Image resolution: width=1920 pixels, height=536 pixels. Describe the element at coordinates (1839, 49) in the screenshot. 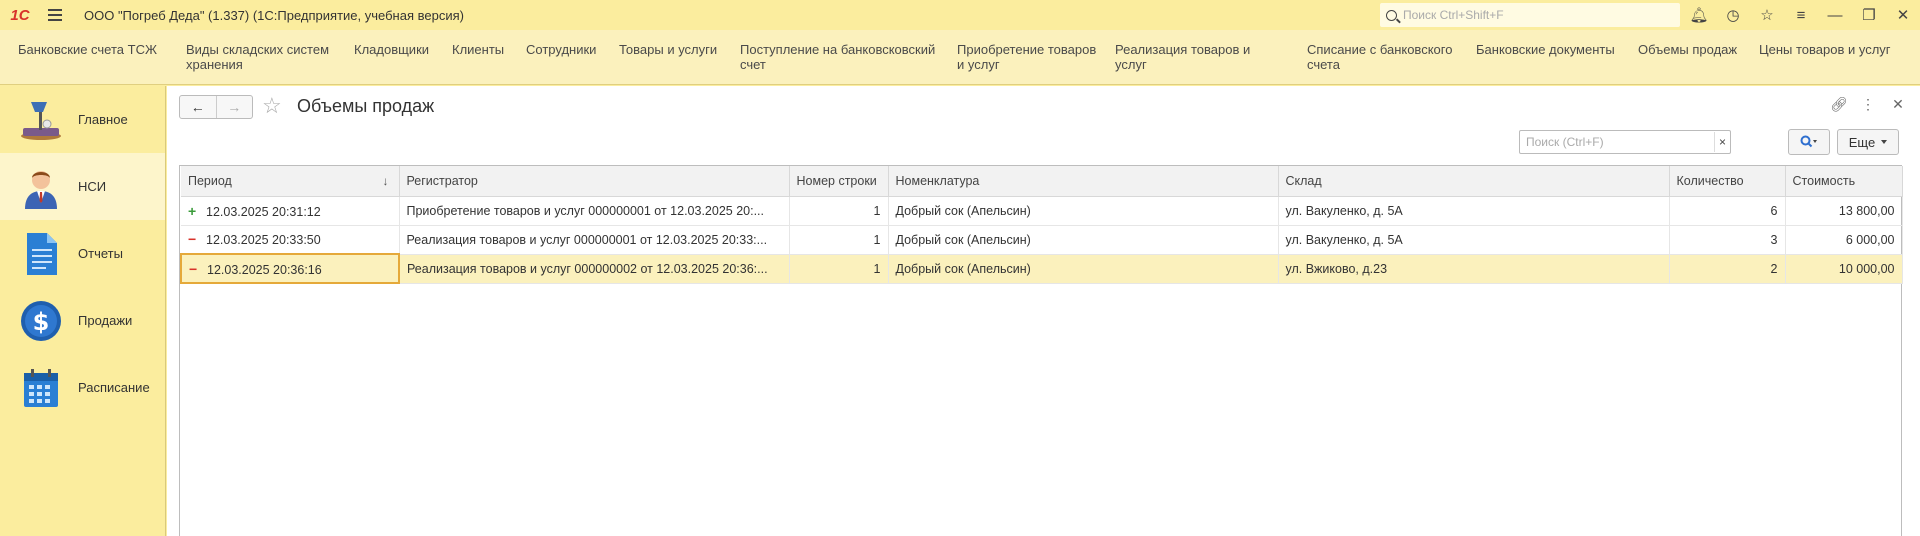

I see `menu-item-prices: Цены товаров и услуг` at that location.